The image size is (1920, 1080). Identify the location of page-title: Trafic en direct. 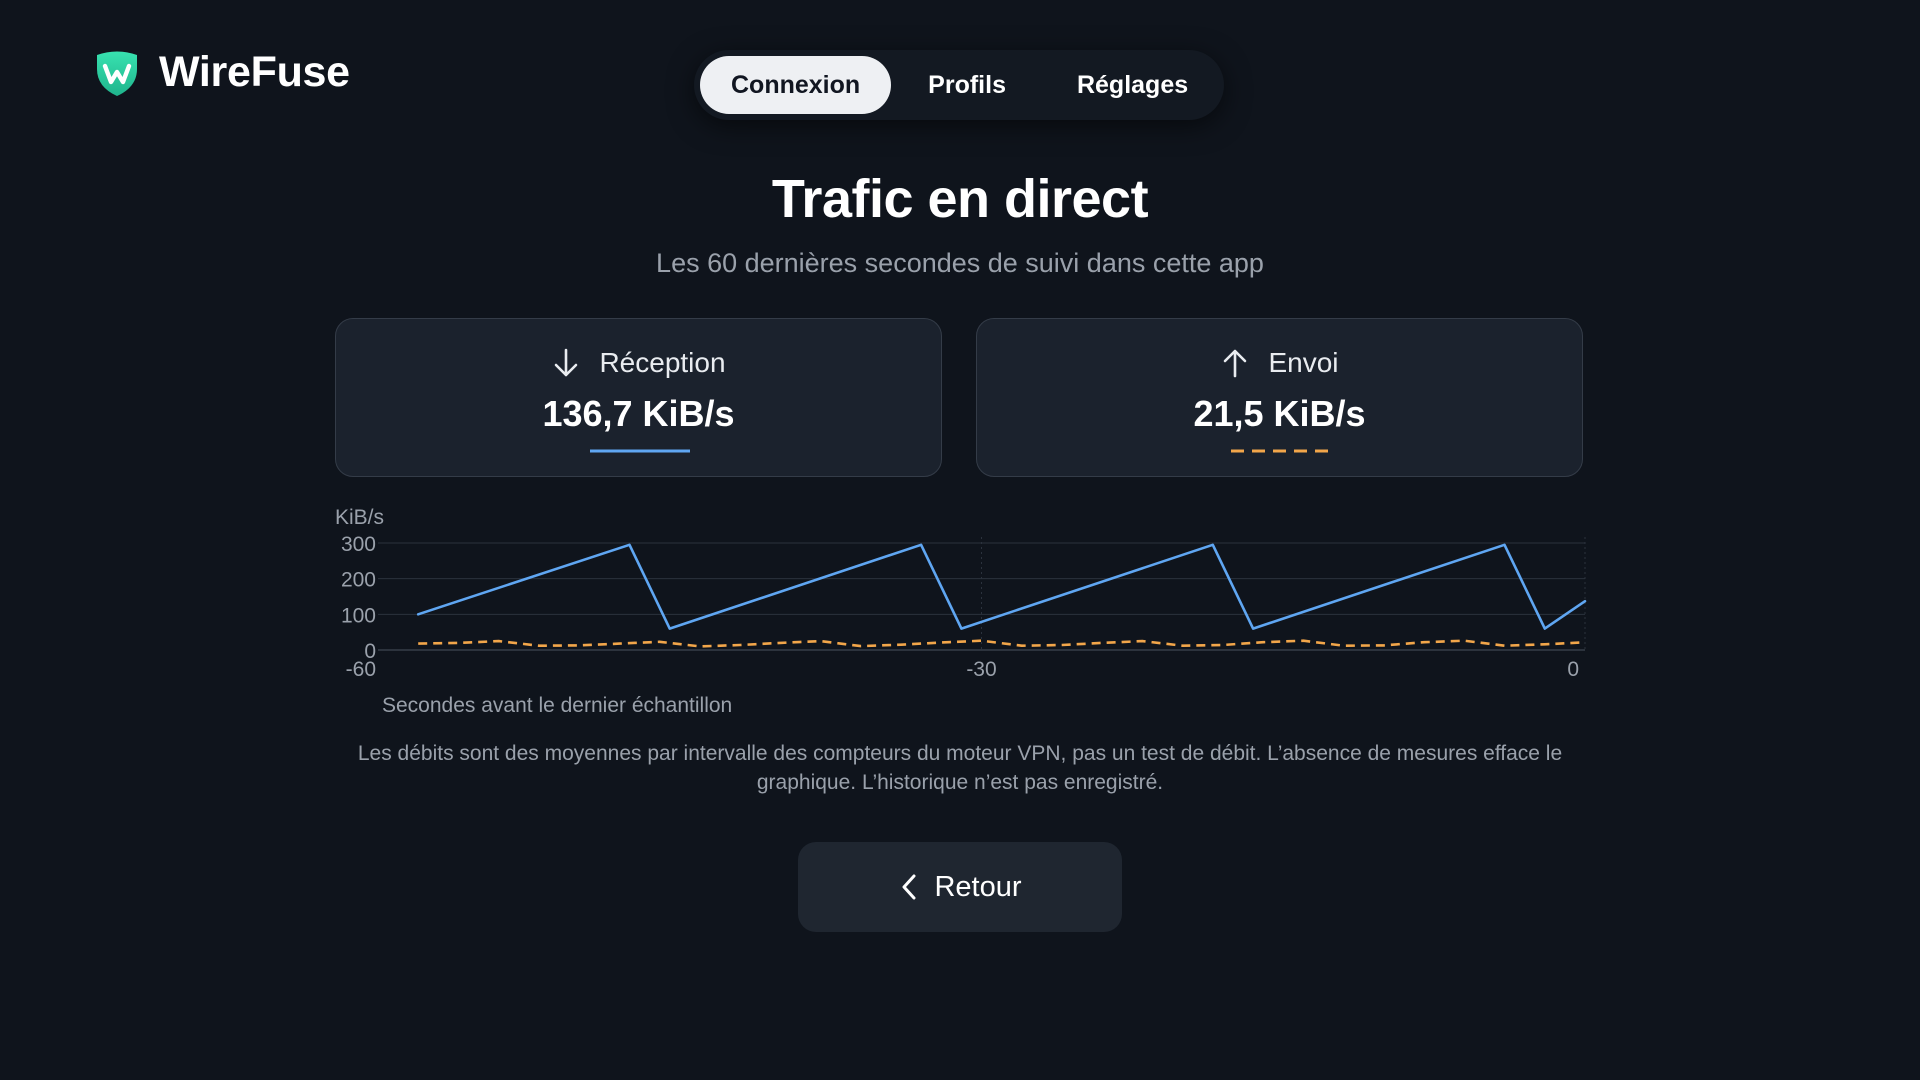
(960, 199).